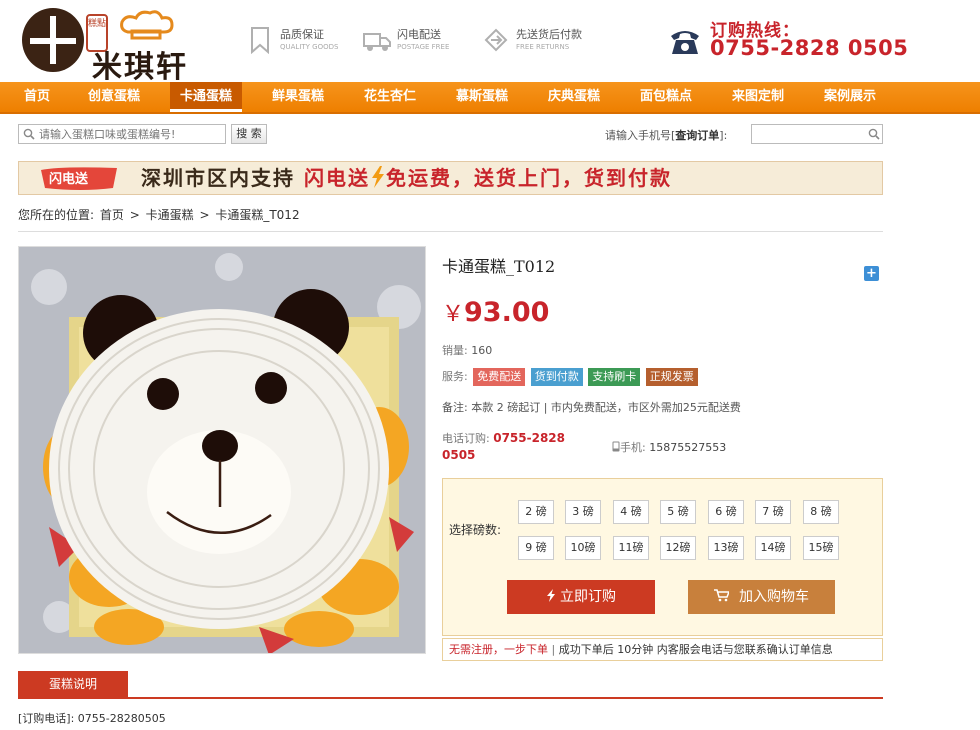  What do you see at coordinates (450, 231) in the screenshot?
I see `divider` at bounding box center [450, 231].